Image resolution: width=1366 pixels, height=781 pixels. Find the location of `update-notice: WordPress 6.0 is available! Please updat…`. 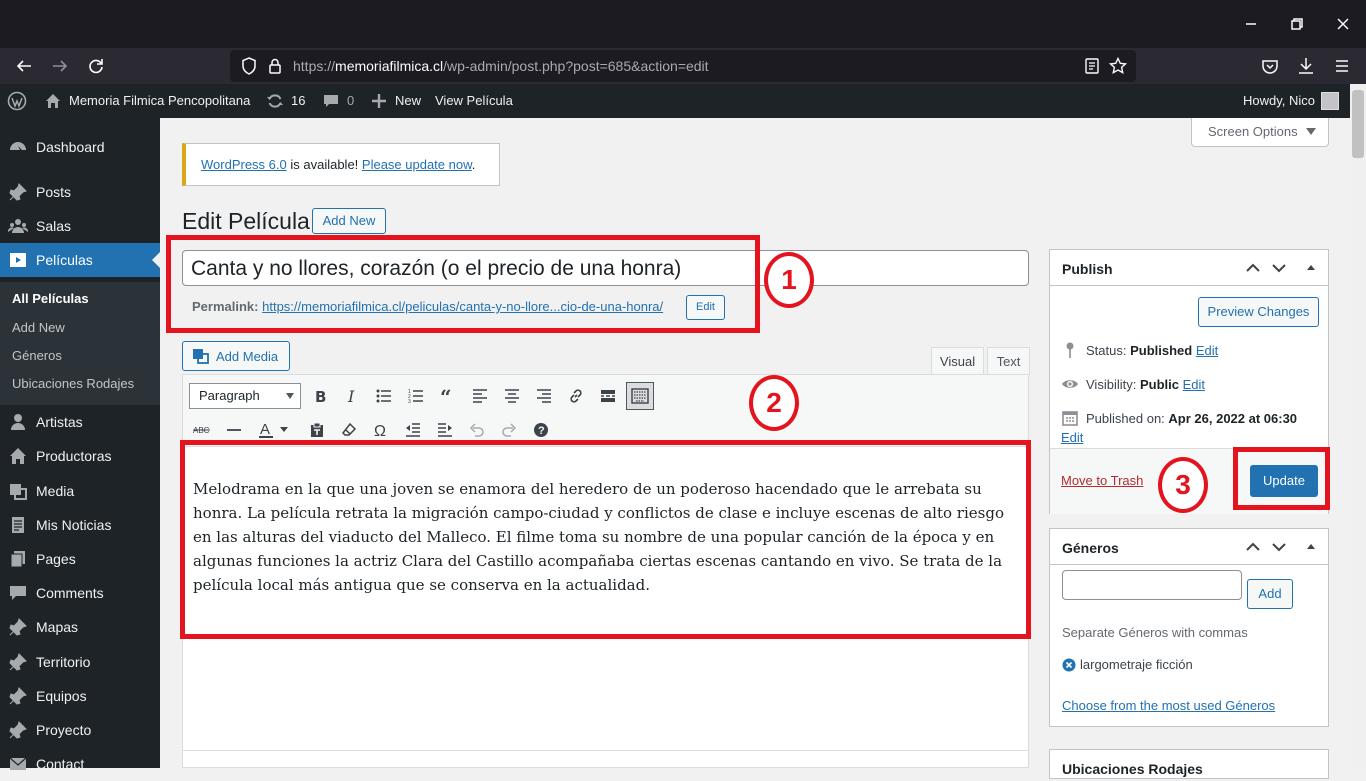

update-notice: WordPress 6.0 is available! Please updat… is located at coordinates (341, 164).